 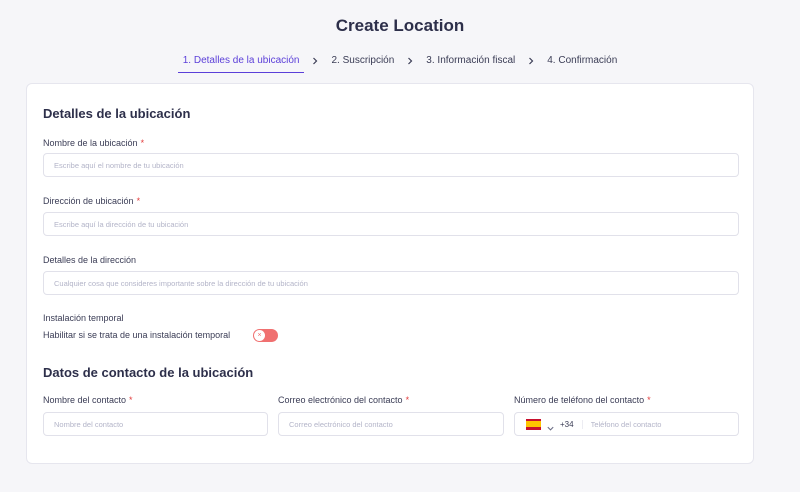 I want to click on contact-email-label: Correo electrónico del contacto *, so click(x=344, y=400).